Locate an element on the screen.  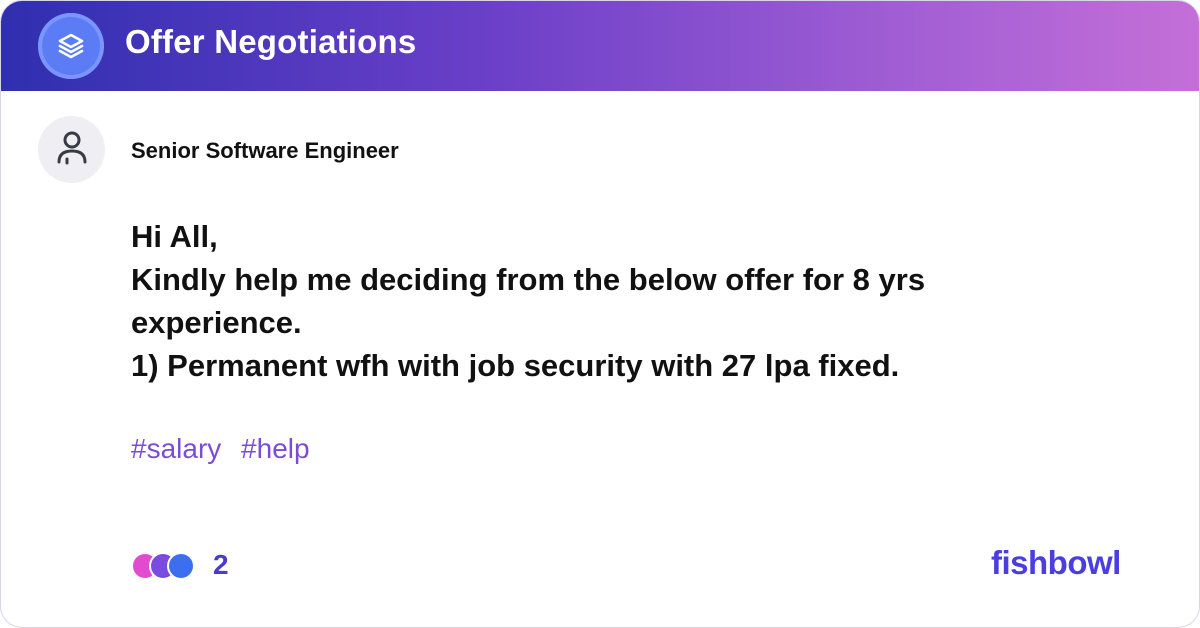
bowl-header: Offer Negotiations is located at coordinates (600, 46).